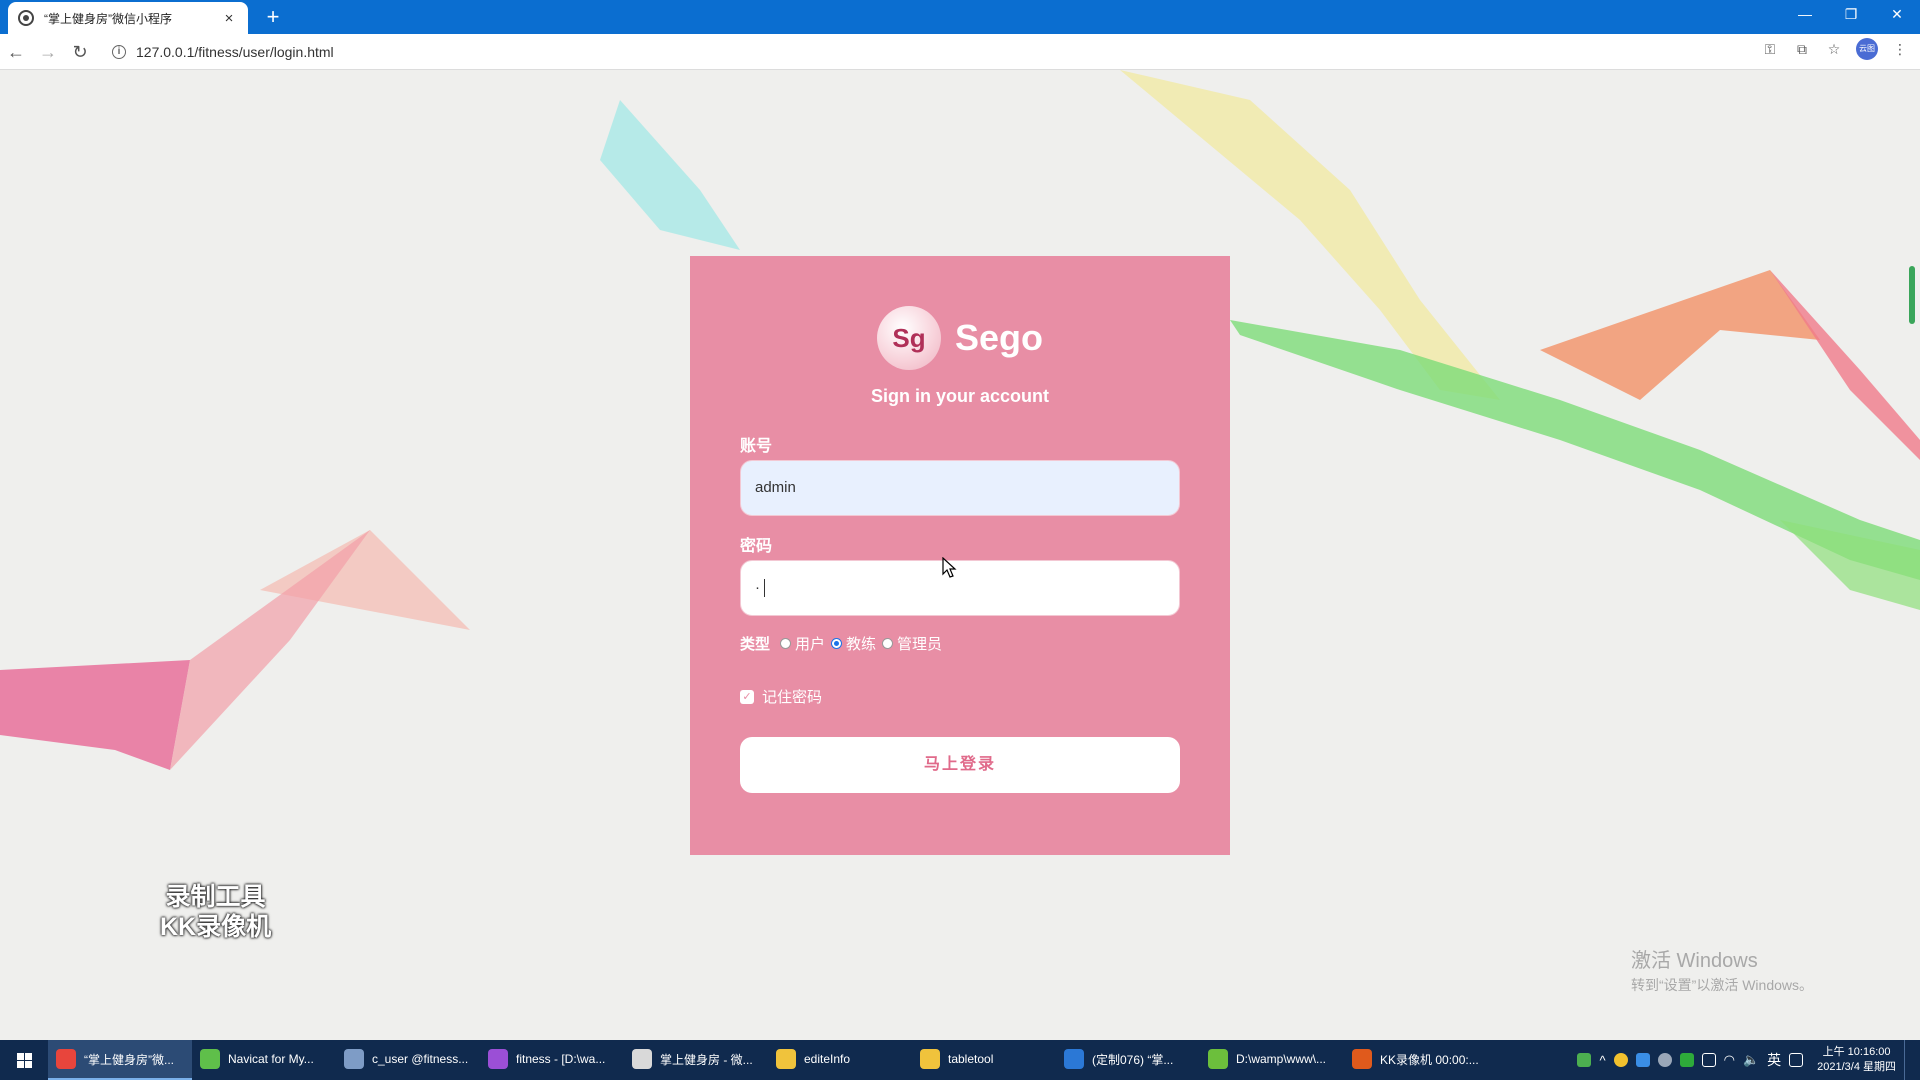 This screenshot has width=1920, height=1080. What do you see at coordinates (756, 446) in the screenshot?
I see `account-label: 账号` at bounding box center [756, 446].